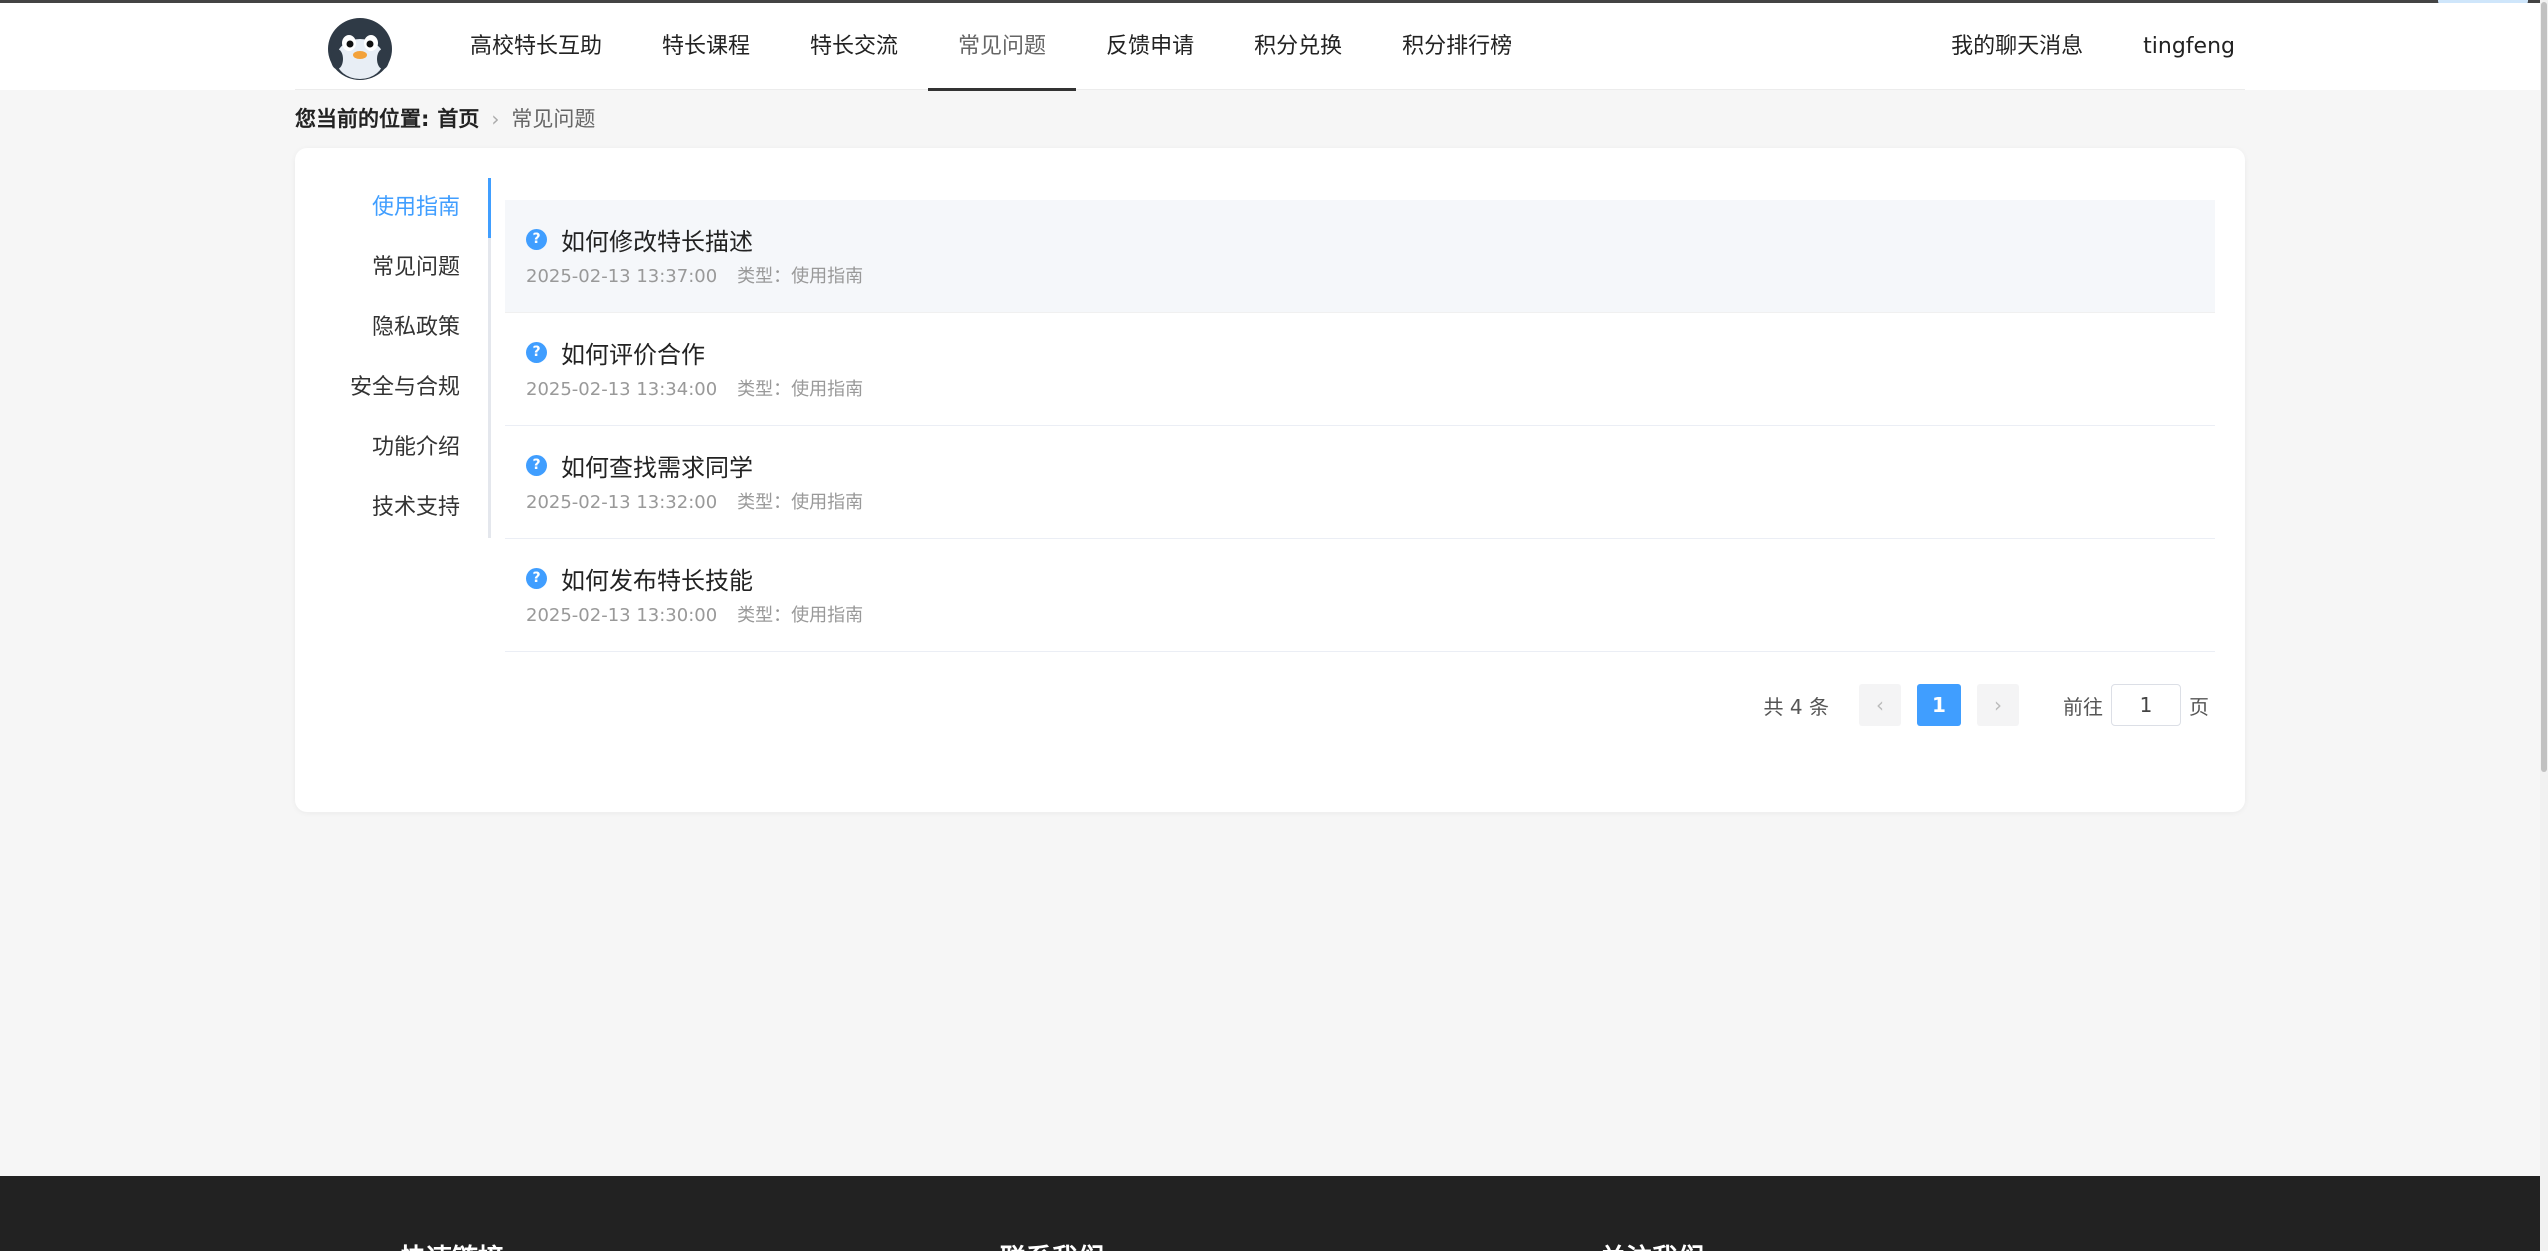  I want to click on faq-title: 如何修改特长描述, so click(657, 239).